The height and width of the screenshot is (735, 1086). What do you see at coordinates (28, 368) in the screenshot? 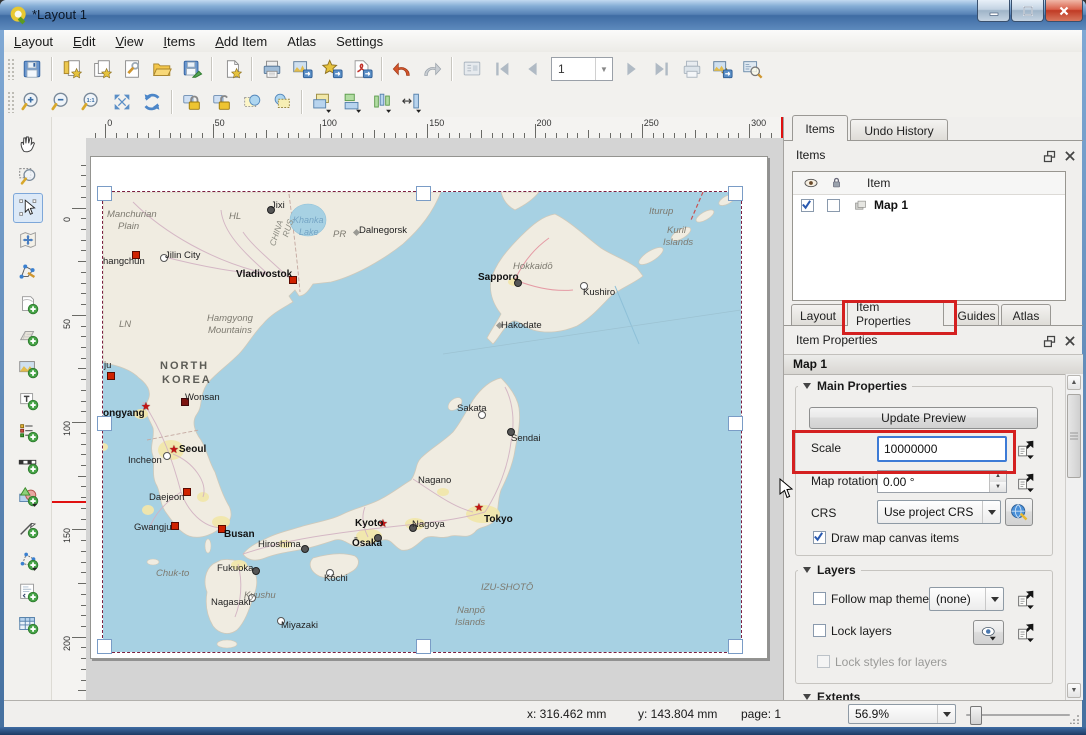
I see `add-picture-tool` at bounding box center [28, 368].